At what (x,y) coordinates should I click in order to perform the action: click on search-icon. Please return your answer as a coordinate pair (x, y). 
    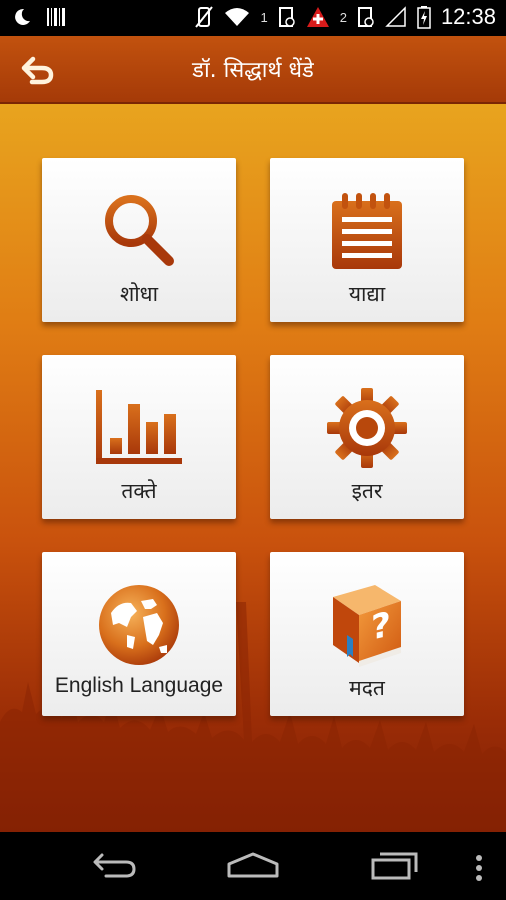
    Looking at the image, I should click on (139, 230).